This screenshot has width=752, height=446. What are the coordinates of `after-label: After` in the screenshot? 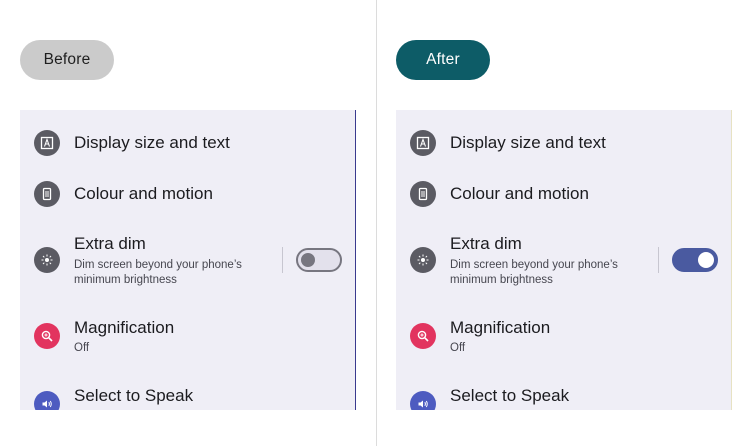 It's located at (443, 60).